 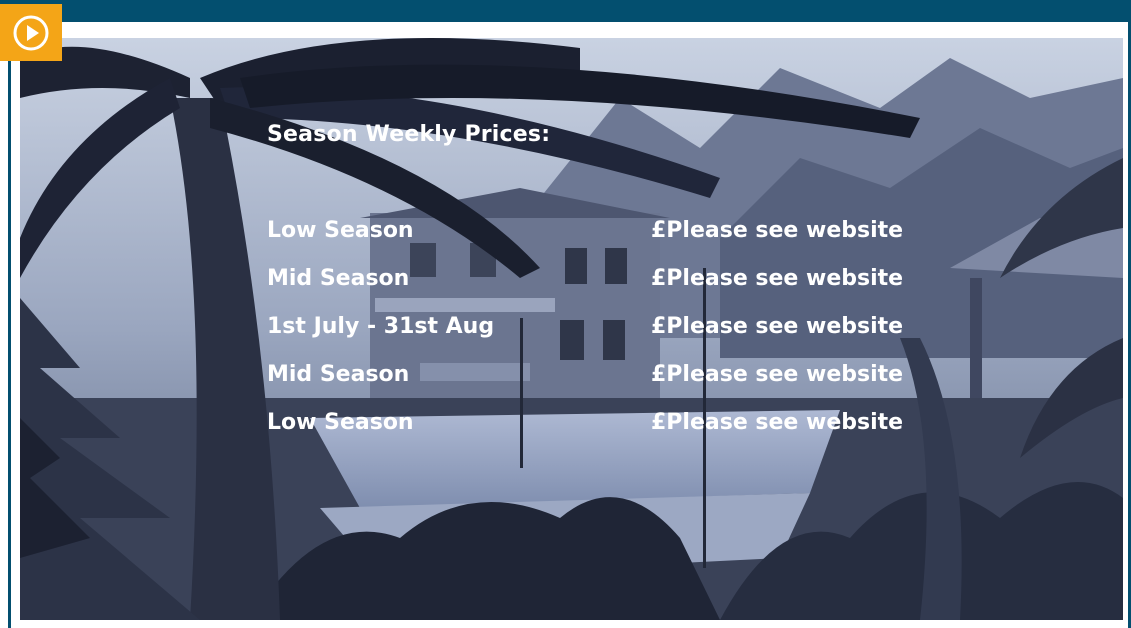 I want to click on play-circle-icon, so click(x=31, y=32).